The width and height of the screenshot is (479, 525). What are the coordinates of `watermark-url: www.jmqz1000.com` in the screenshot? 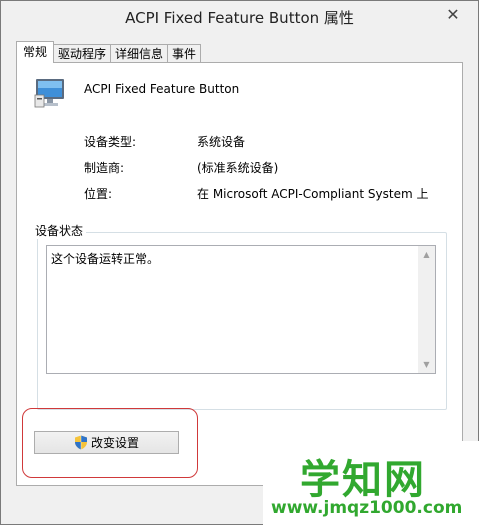 It's located at (367, 508).